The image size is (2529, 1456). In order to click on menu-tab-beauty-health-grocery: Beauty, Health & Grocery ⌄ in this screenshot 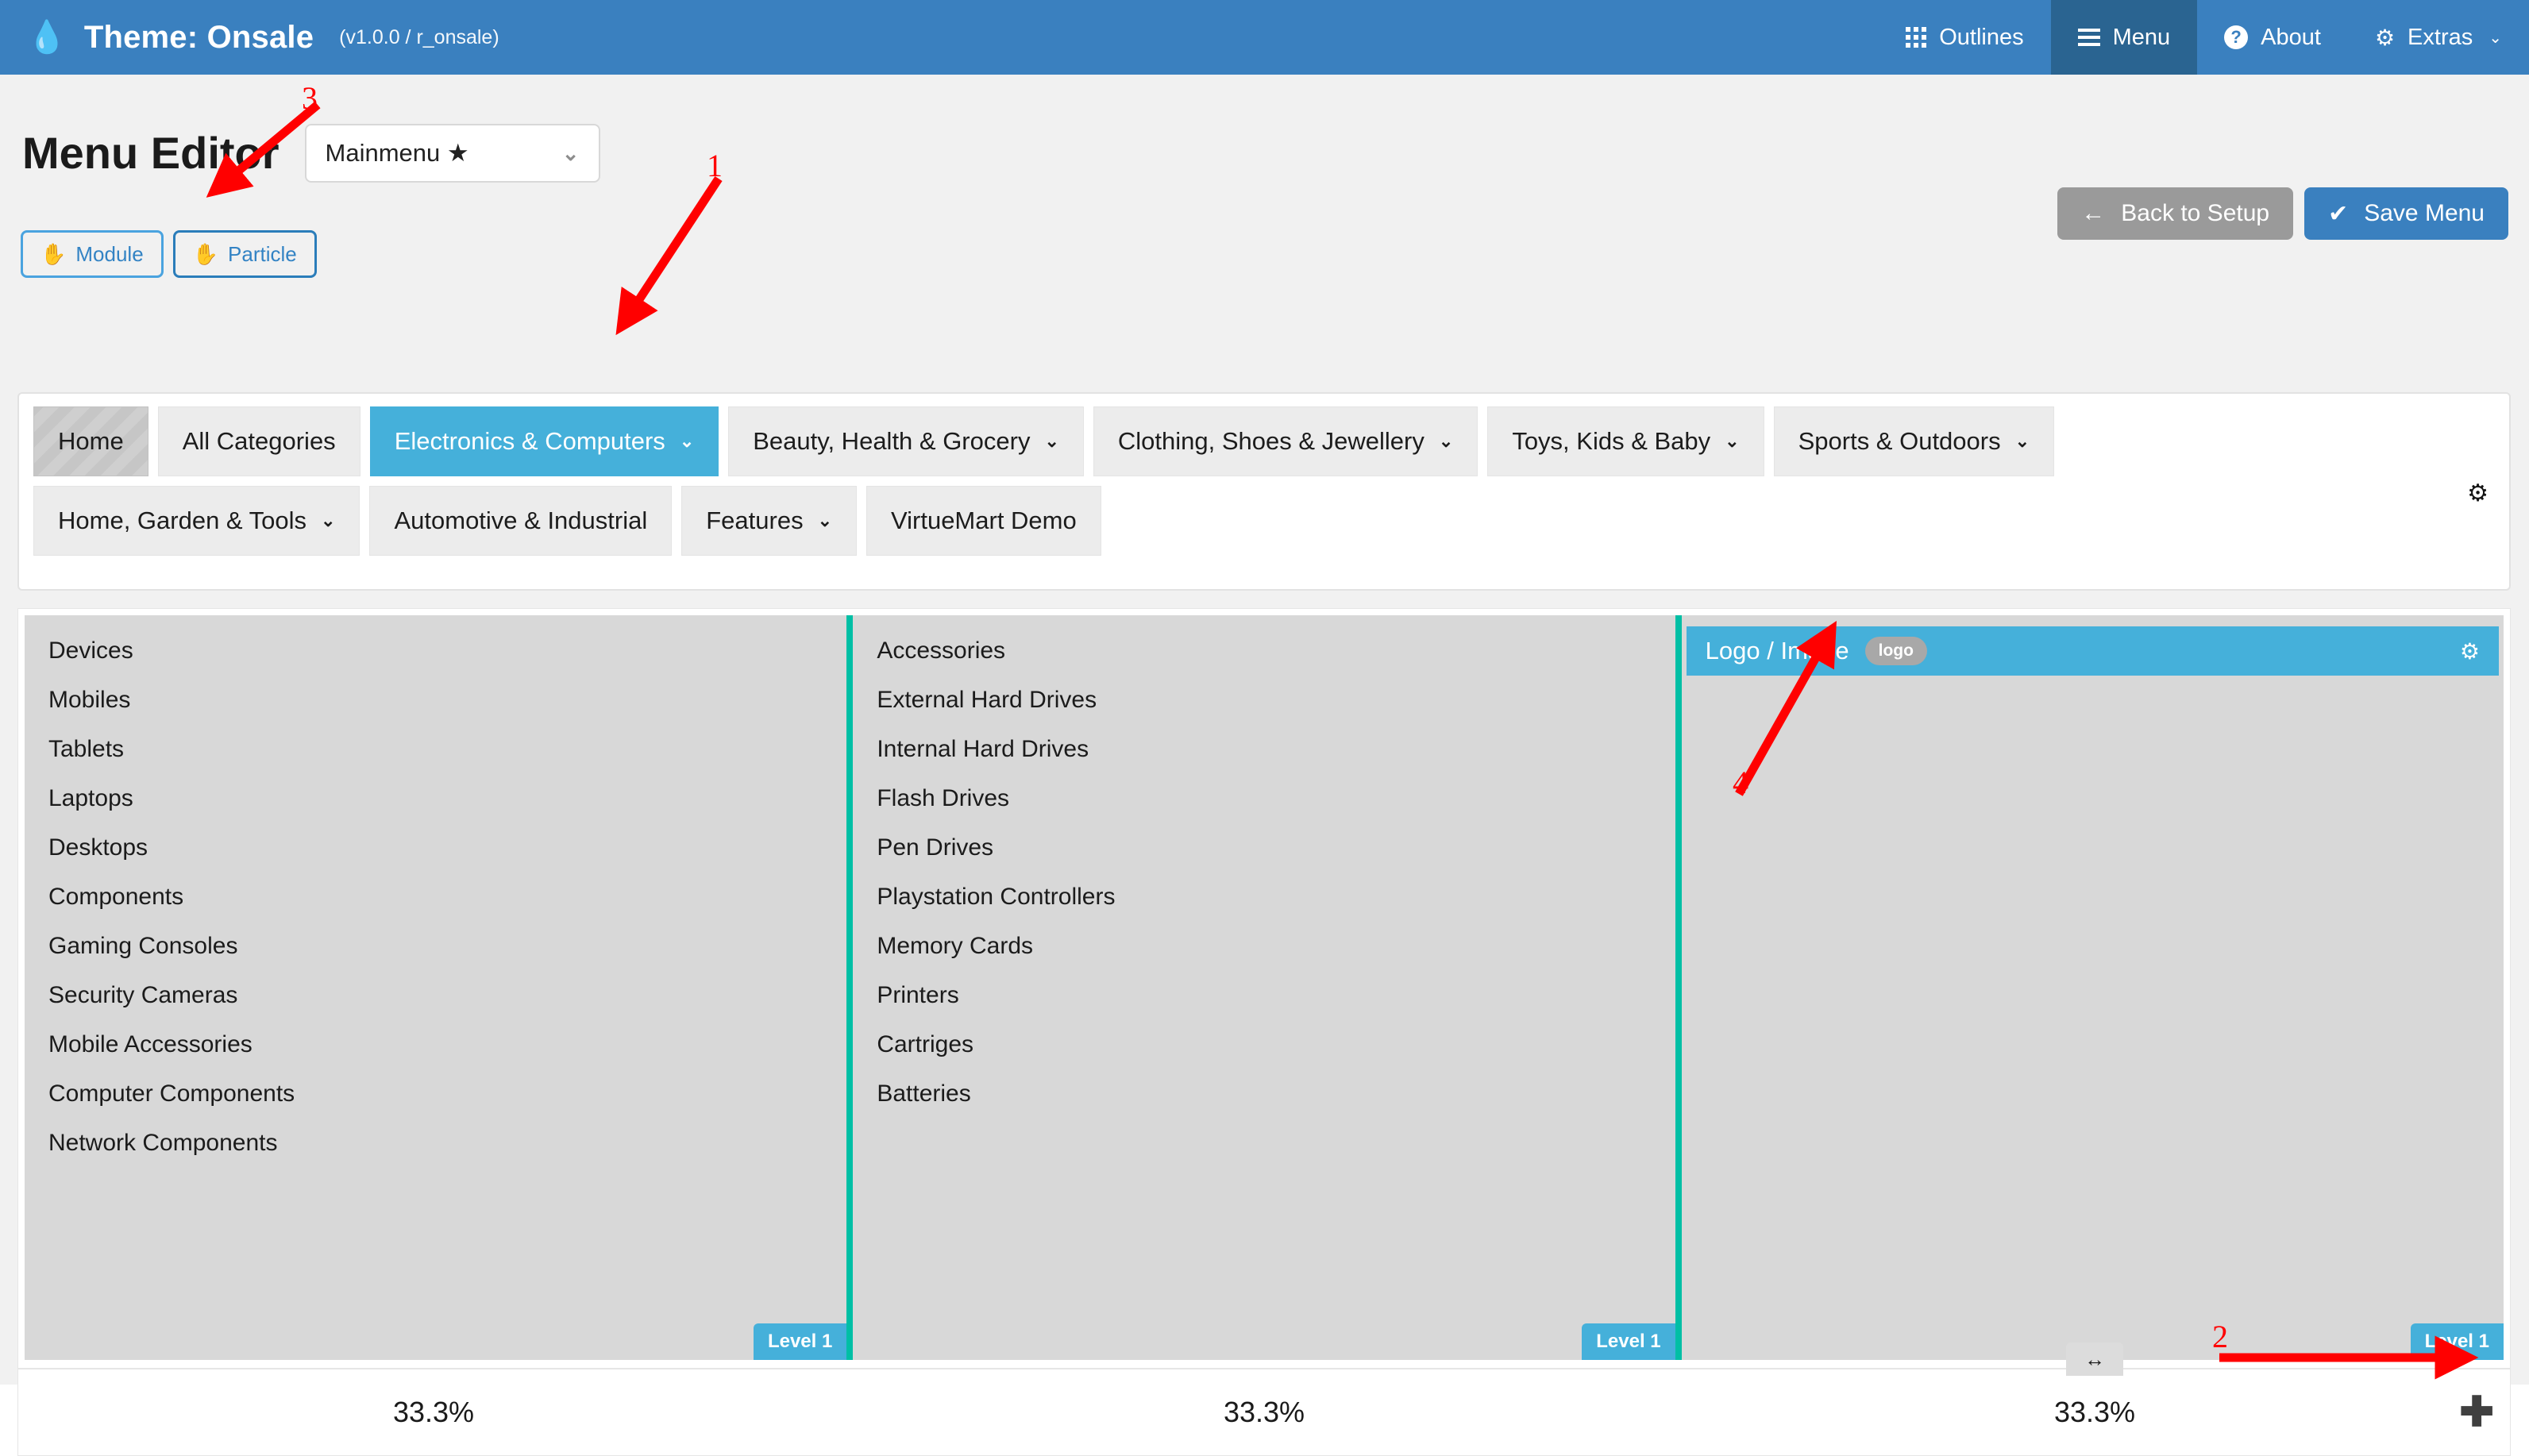, I will do `click(906, 441)`.